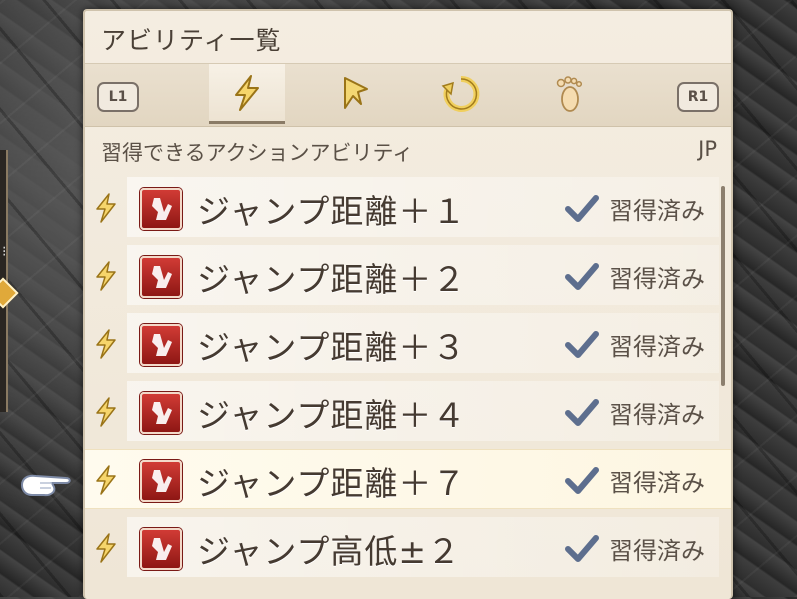 The image size is (797, 599). Describe the element at coordinates (356, 93) in the screenshot. I see `reaction-ability-icon` at that location.